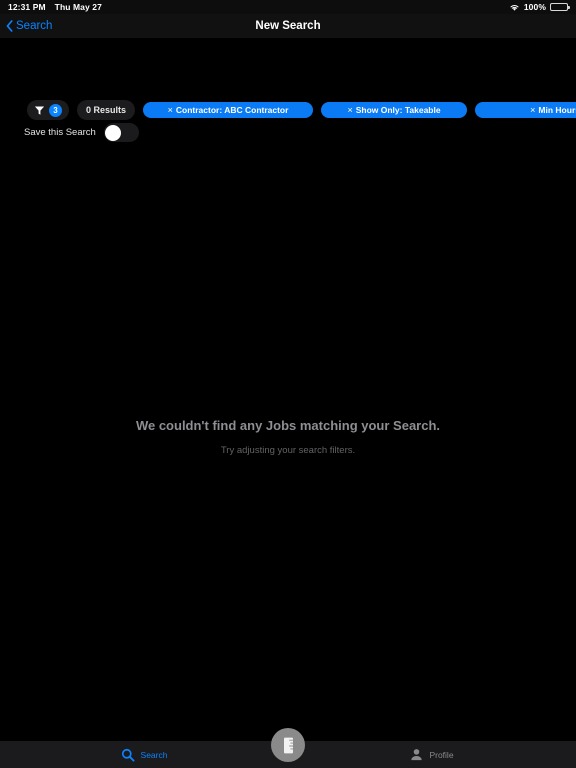 The height and width of the screenshot is (768, 576). I want to click on status-bar: 12:31 PM Thu May 27 100%, so click(288, 7).